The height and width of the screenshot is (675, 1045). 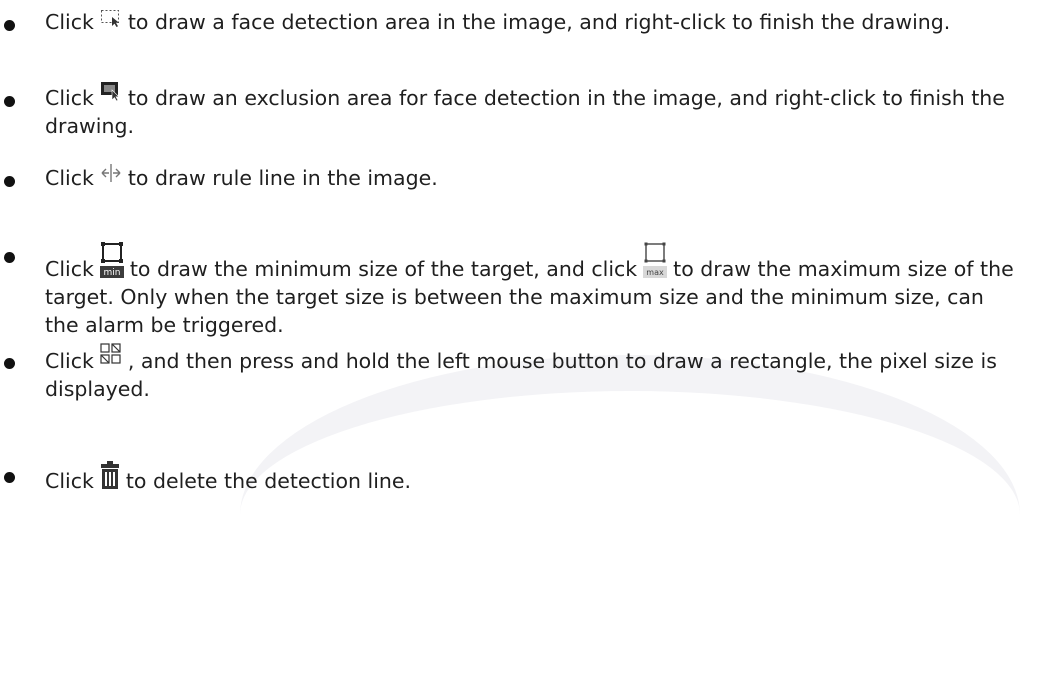 I want to click on max-label: max, so click(x=655, y=272).